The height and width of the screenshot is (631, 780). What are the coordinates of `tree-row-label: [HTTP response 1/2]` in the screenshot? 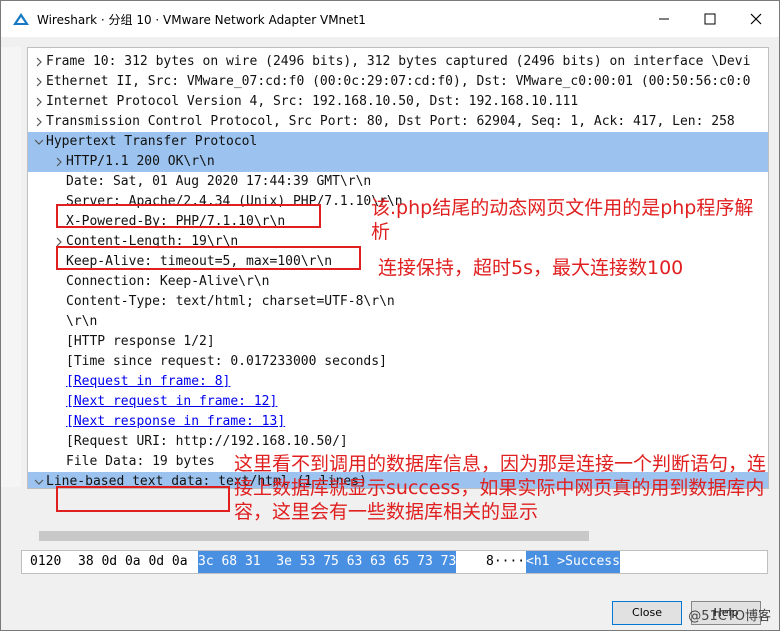 It's located at (140, 341).